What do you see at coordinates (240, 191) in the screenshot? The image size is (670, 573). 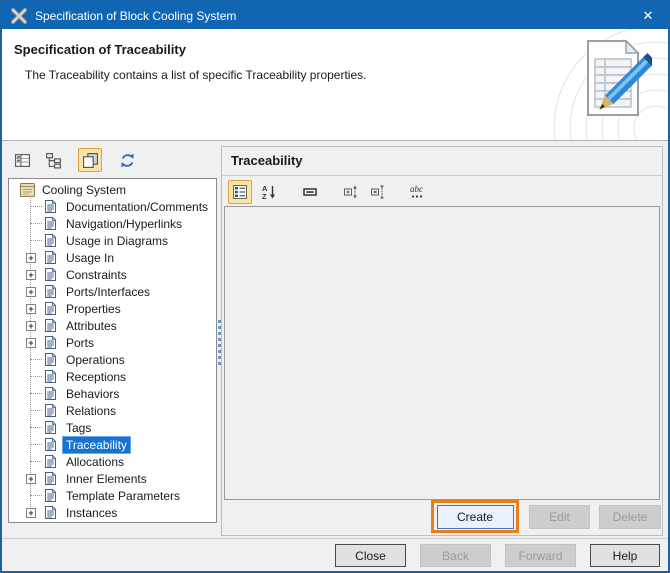 I see `categorized-view-icon` at bounding box center [240, 191].